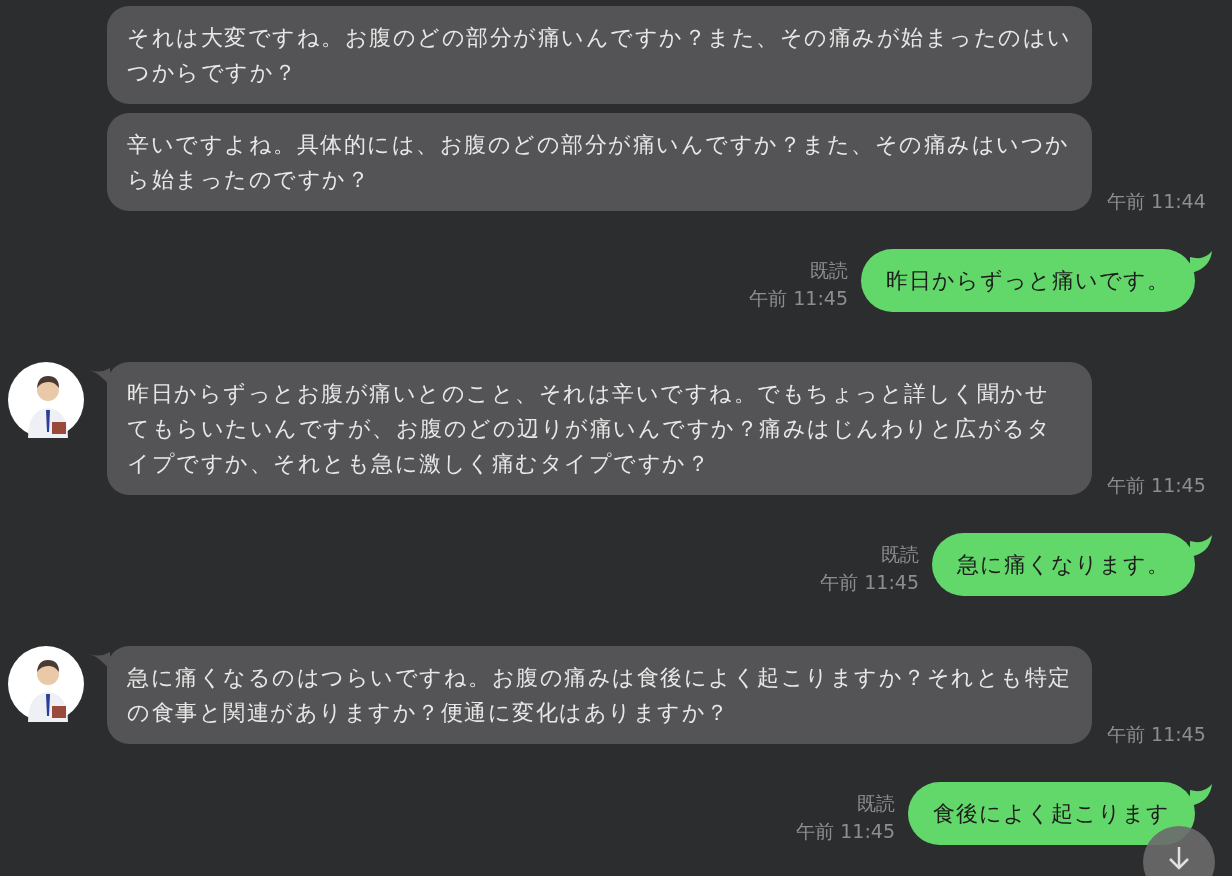 This screenshot has height=876, width=1232. I want to click on message-time: 午前 11:44, so click(1156, 201).